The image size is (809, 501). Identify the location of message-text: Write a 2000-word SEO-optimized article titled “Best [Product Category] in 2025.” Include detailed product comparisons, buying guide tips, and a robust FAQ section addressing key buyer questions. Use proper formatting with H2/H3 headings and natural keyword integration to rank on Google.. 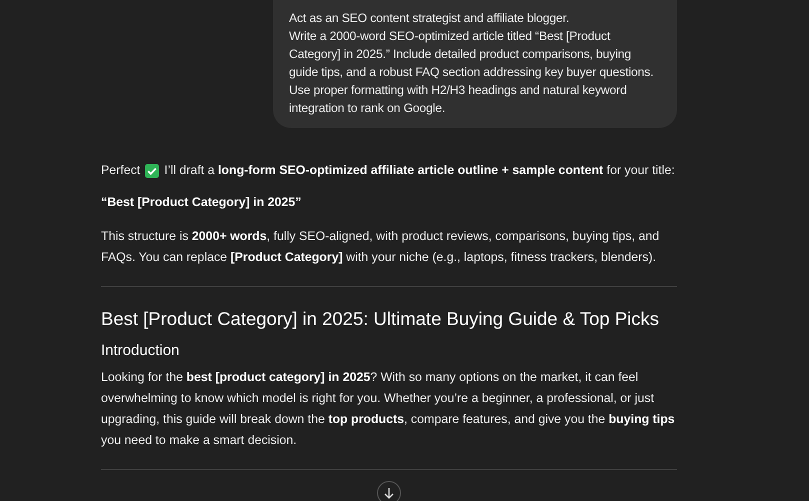
(471, 72).